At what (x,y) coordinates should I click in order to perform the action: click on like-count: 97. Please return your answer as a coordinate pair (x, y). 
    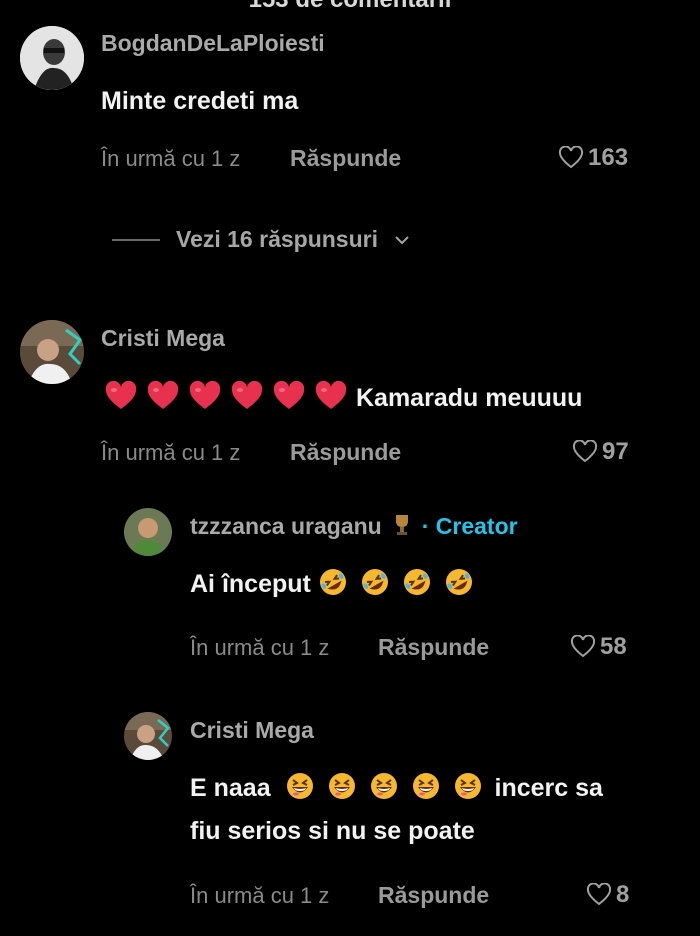
    Looking at the image, I should click on (615, 451).